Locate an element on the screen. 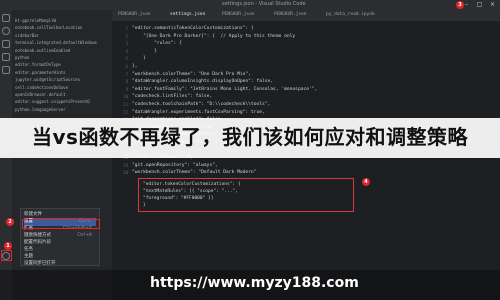  menu-item-label: 主题 is located at coordinates (28, 256).